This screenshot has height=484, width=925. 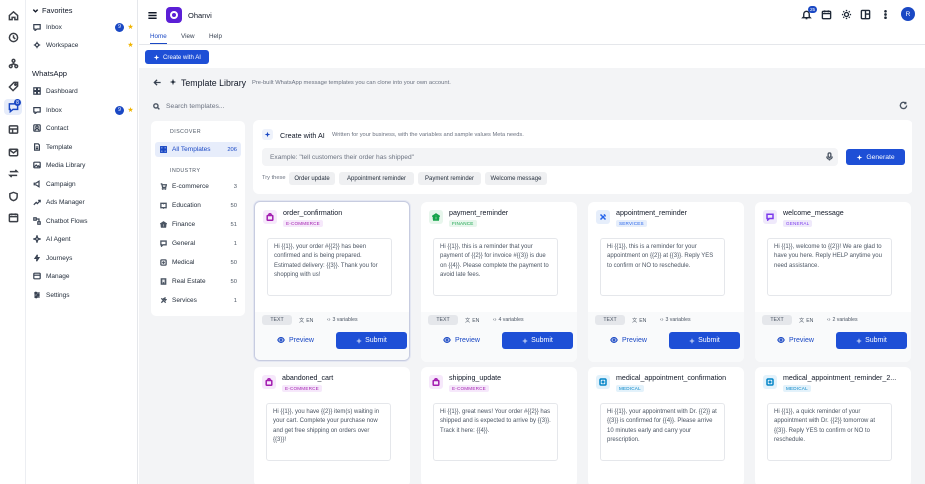 What do you see at coordinates (540, 157) in the screenshot?
I see `ai-prompt-input` at bounding box center [540, 157].